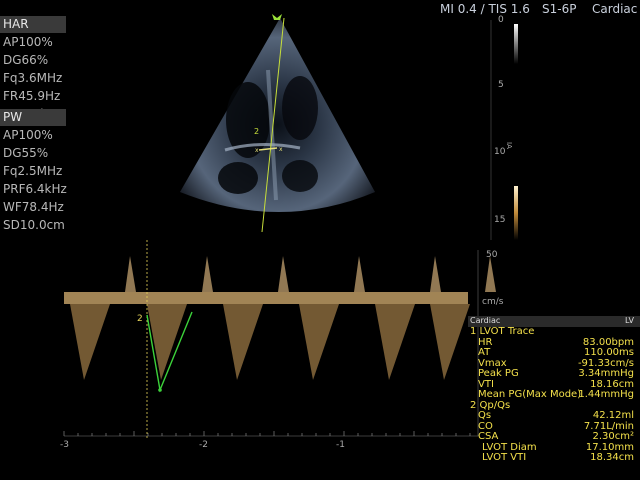 The height and width of the screenshot is (480, 640). I want to click on param-row: DG66%, so click(26, 60).